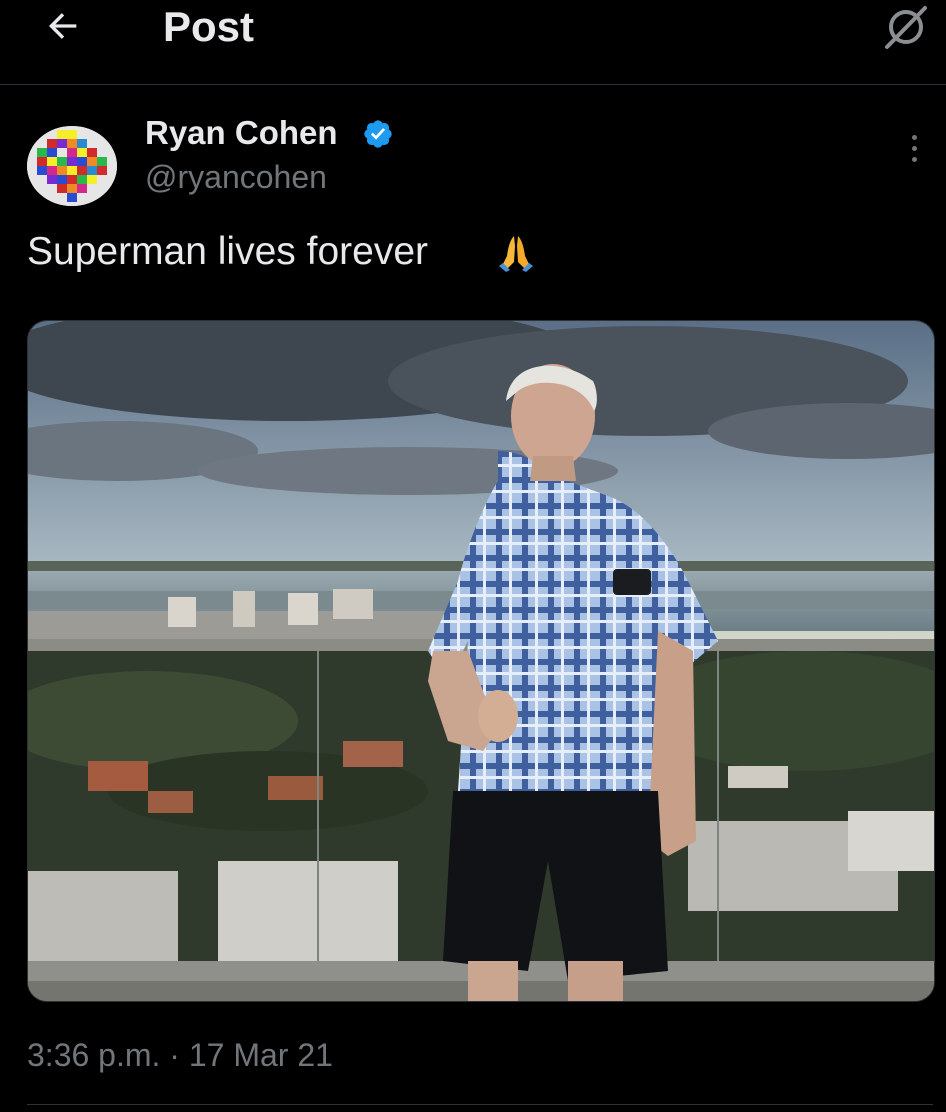 This screenshot has height=1112, width=946. Describe the element at coordinates (480, 1104) in the screenshot. I see `divider` at that location.